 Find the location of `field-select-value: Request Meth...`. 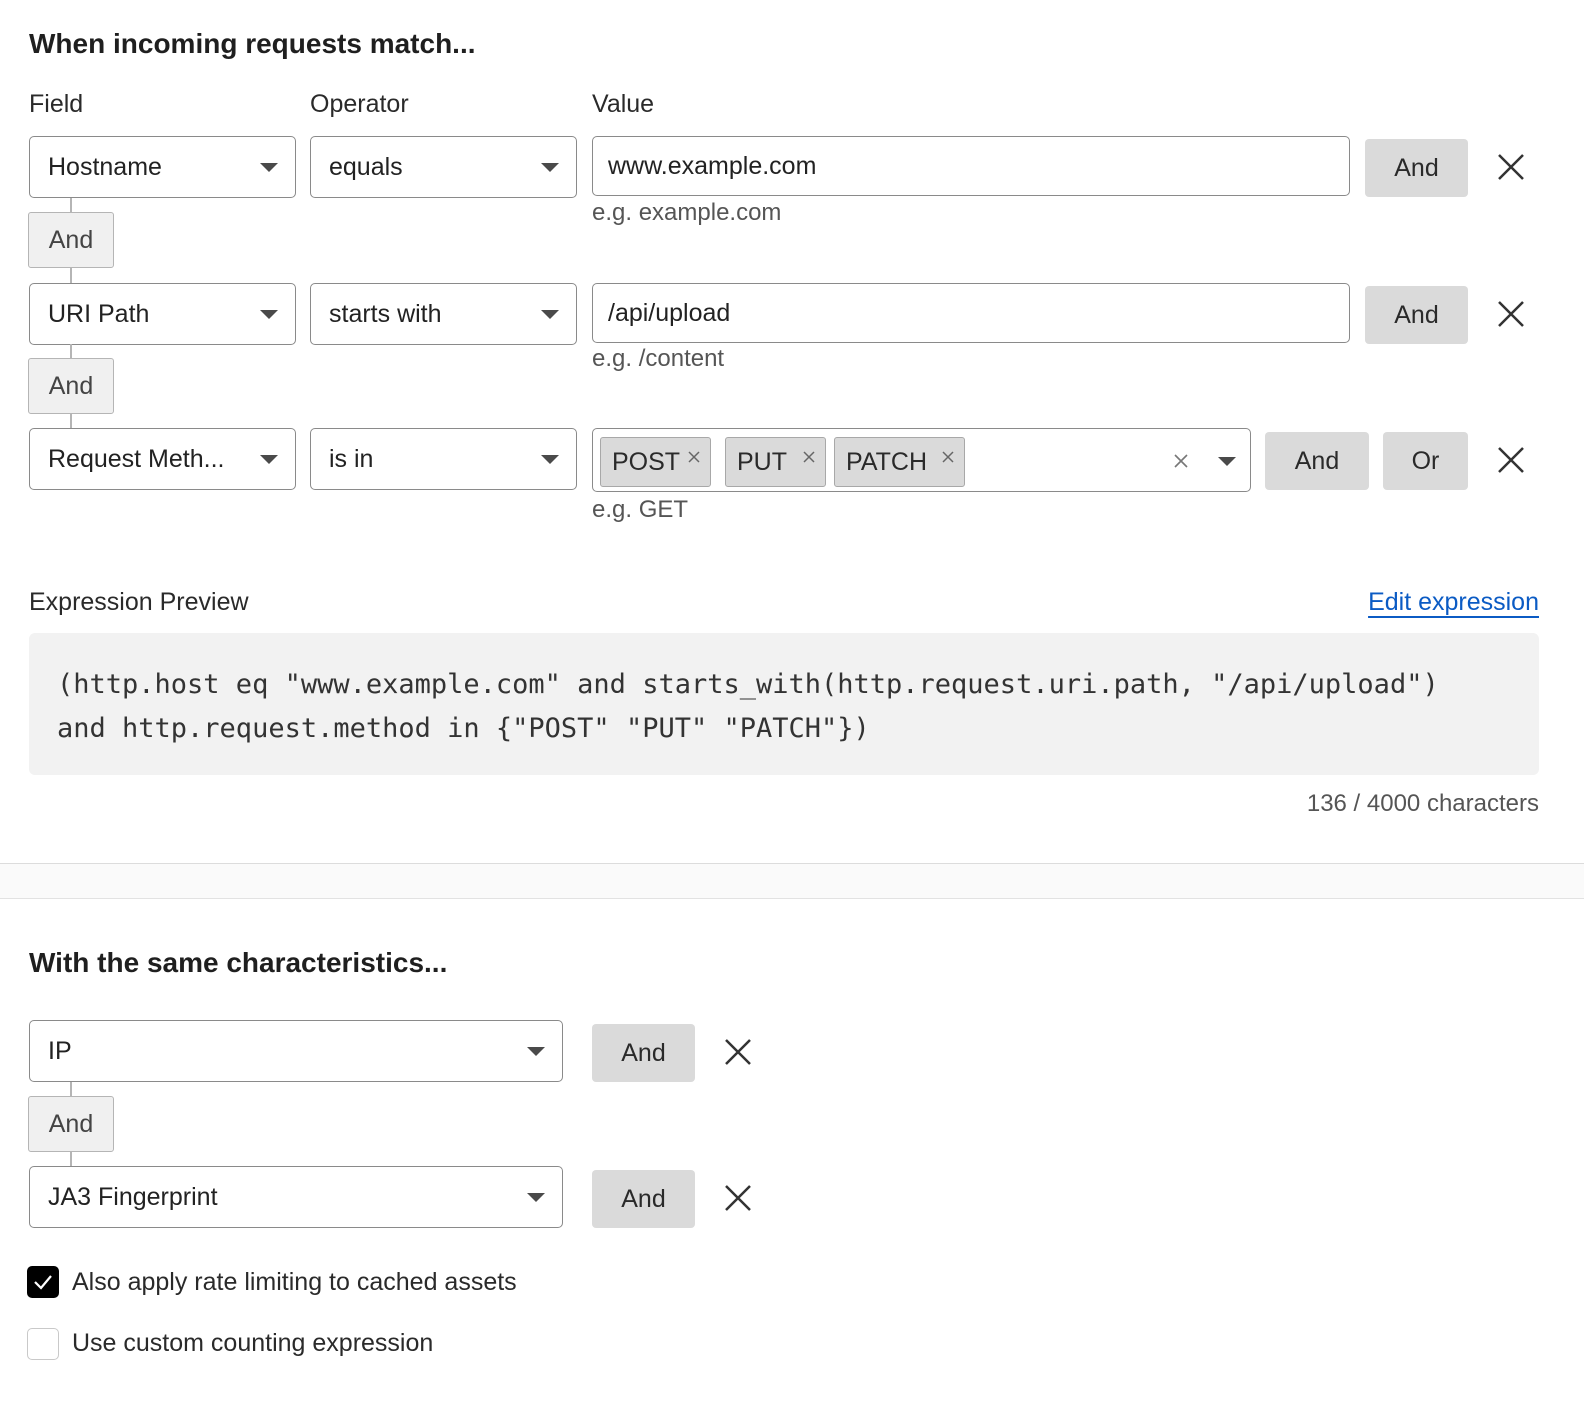

field-select-value: Request Meth... is located at coordinates (136, 458).